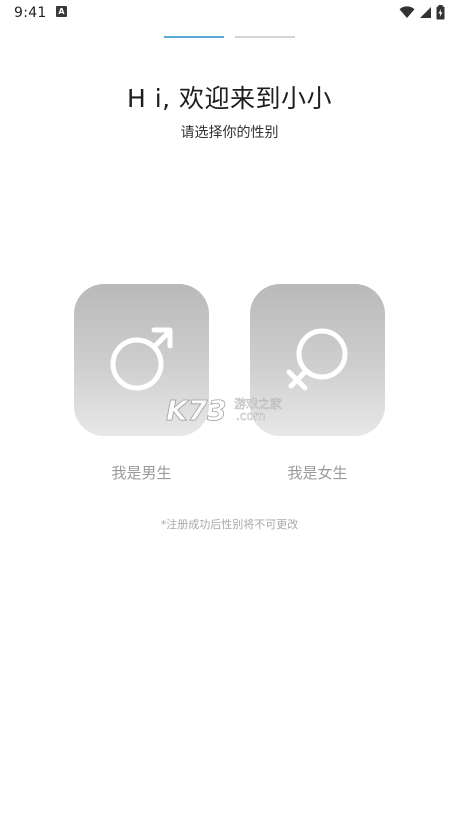 The height and width of the screenshot is (817, 459). What do you see at coordinates (425, 12) in the screenshot?
I see `signal-icon` at bounding box center [425, 12].